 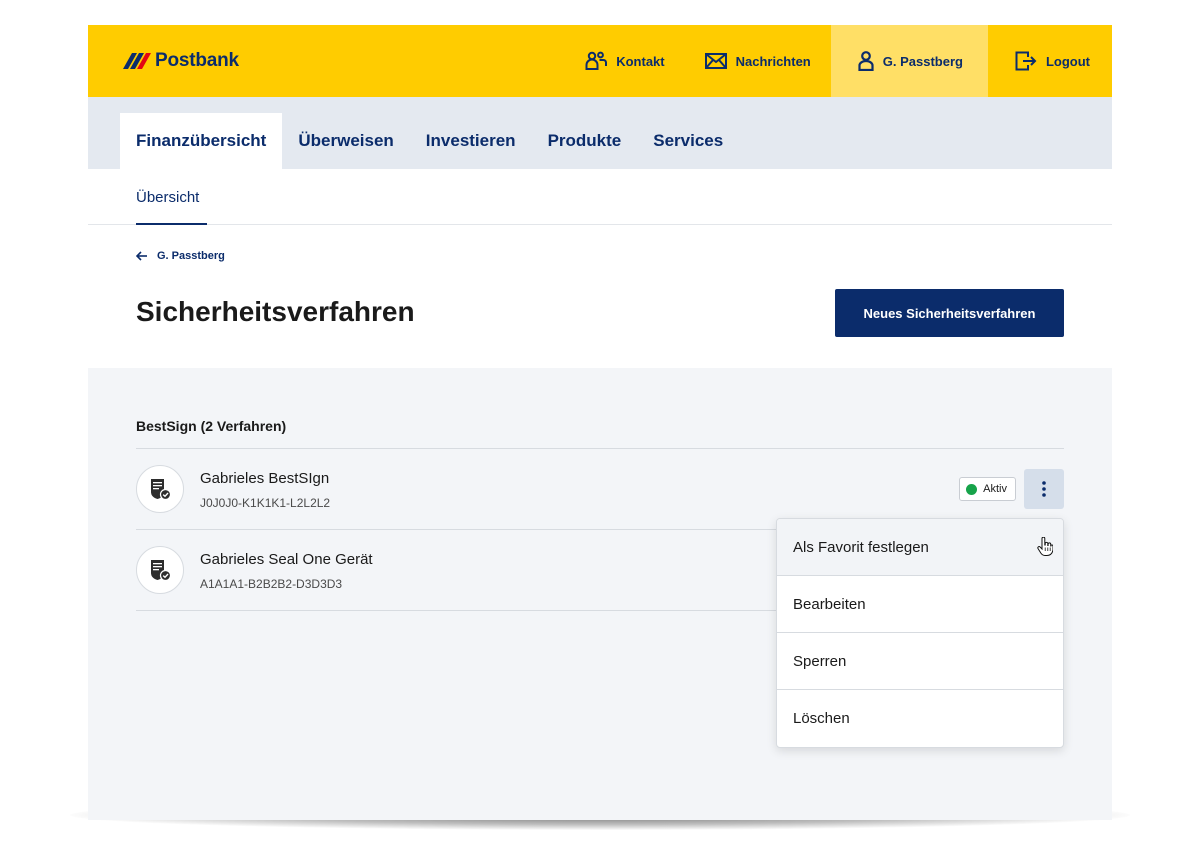 I want to click on logout-icon, so click(x=1026, y=61).